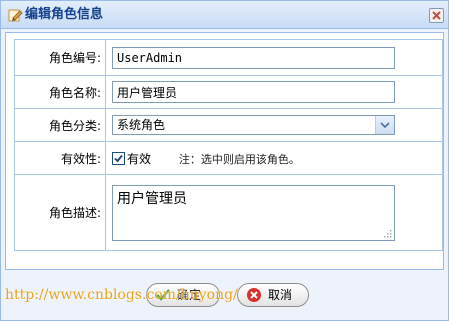 This screenshot has width=449, height=321. I want to click on edit-icon, so click(15, 15).